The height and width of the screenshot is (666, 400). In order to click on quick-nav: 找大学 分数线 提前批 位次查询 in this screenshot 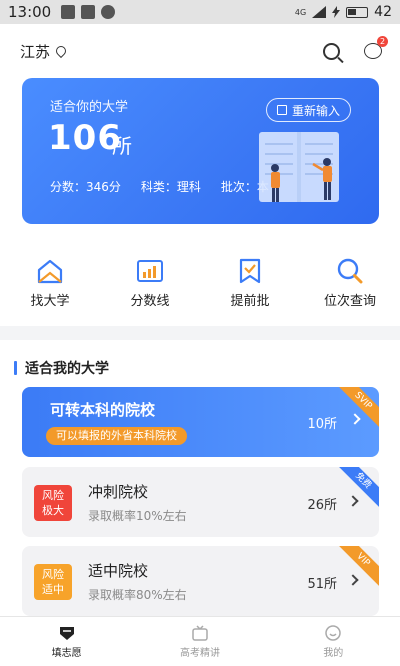, I will do `click(200, 286)`.